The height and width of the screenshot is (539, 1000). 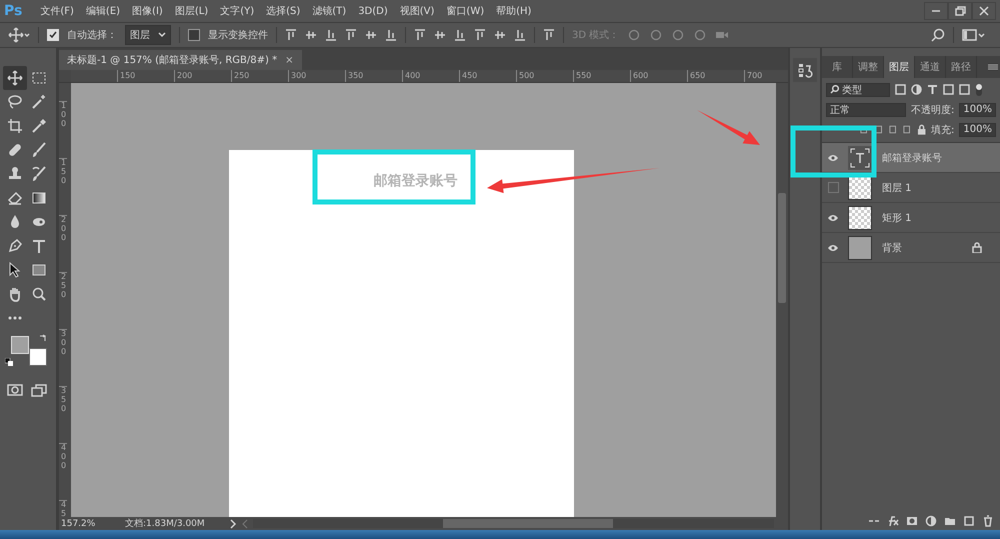 What do you see at coordinates (180, 60) in the screenshot?
I see `document-tab: 未标题-1 @ 157% (邮箱登录账号, RGB/8#) * ×` at bounding box center [180, 60].